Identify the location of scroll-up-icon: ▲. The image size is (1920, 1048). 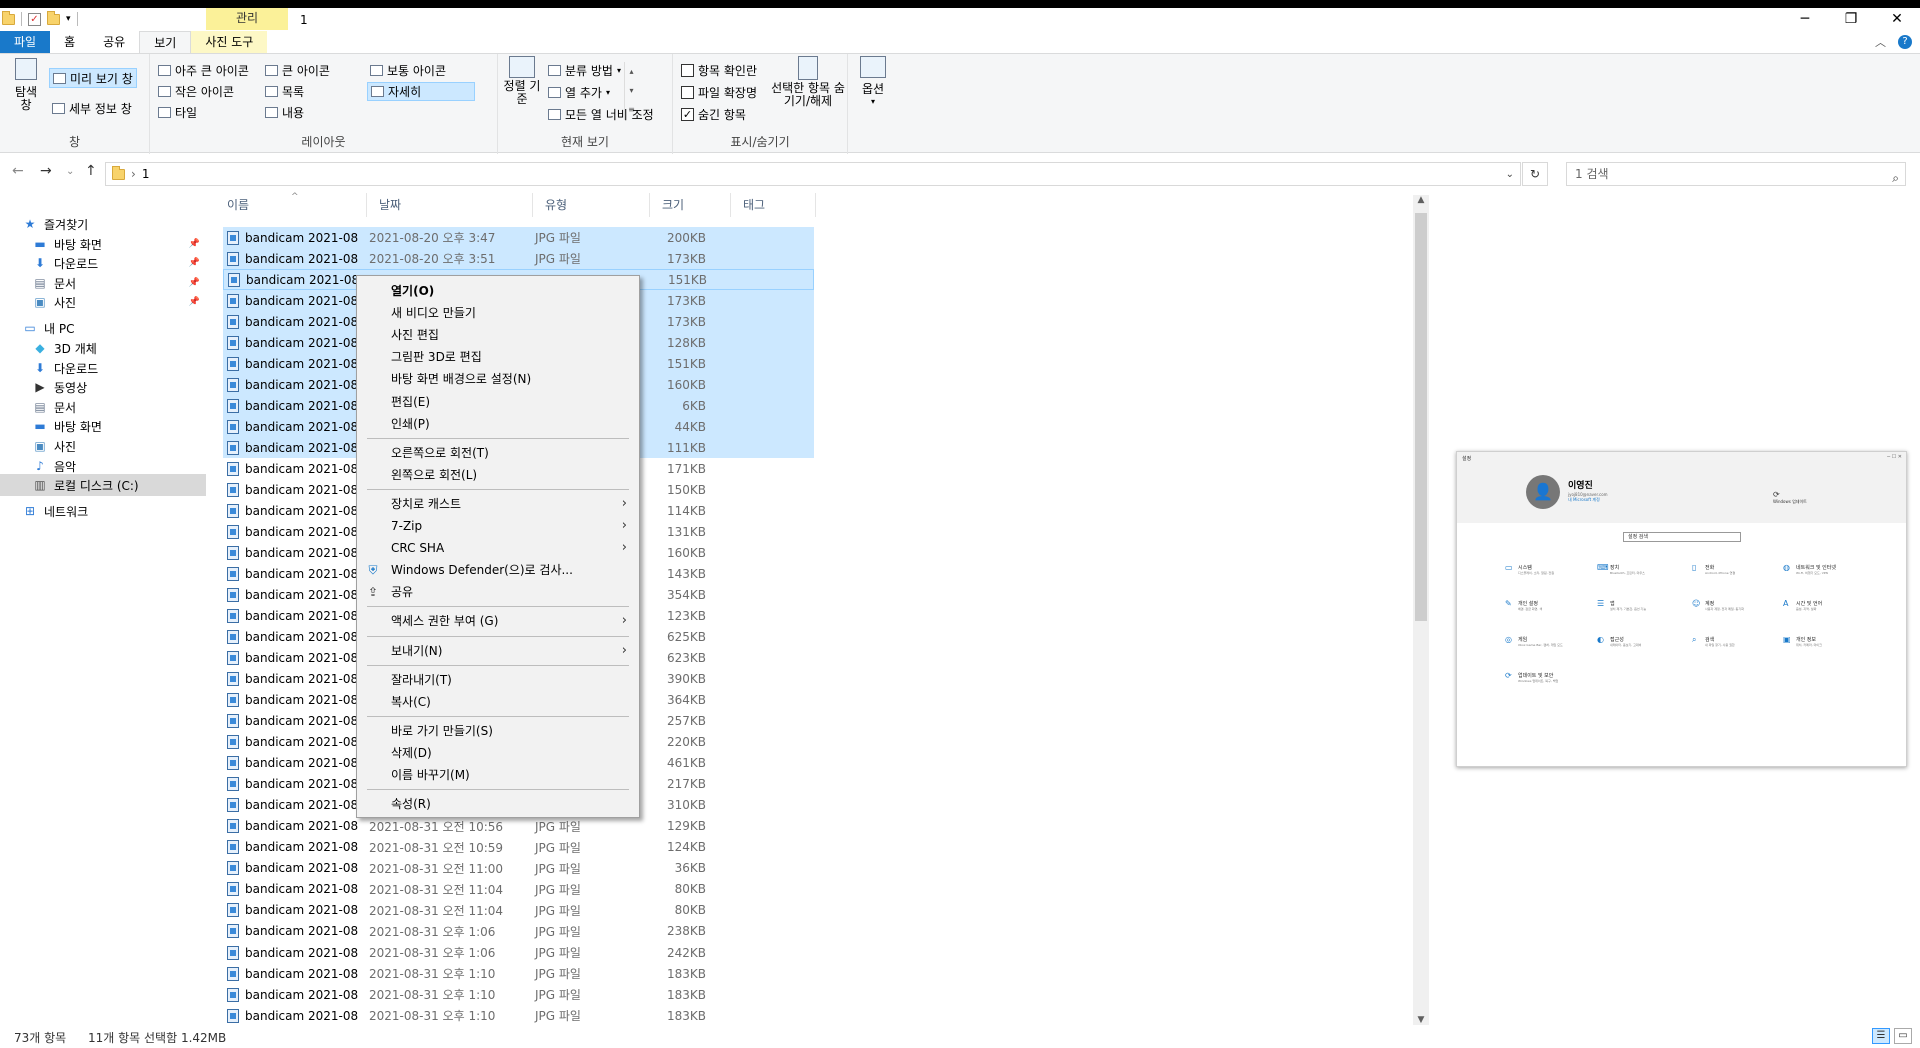
(1421, 200).